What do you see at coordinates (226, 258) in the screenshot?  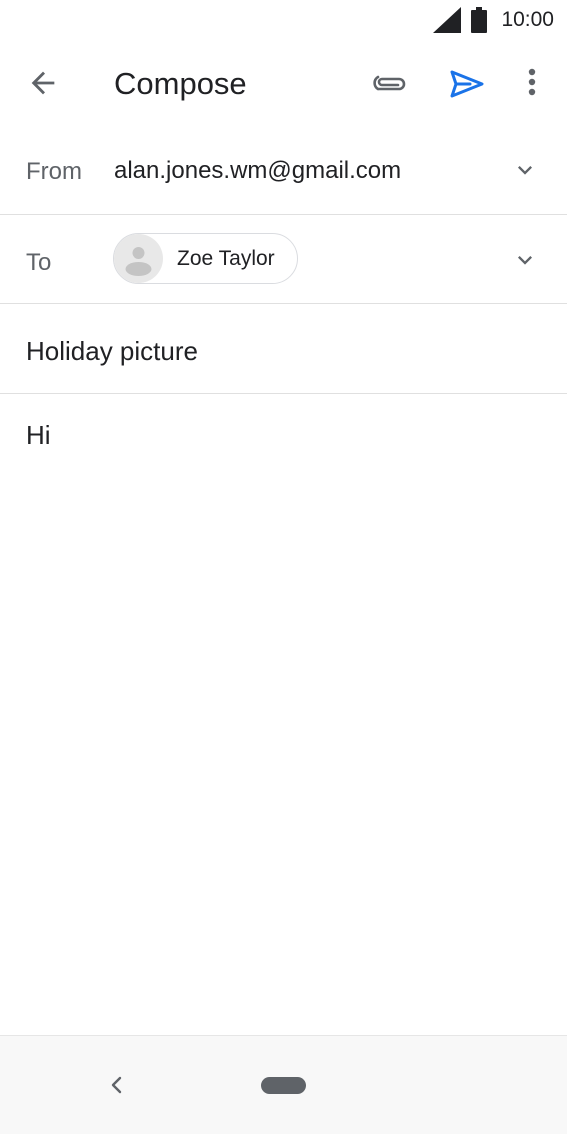 I see `recipient-name: Zoe Taylor` at bounding box center [226, 258].